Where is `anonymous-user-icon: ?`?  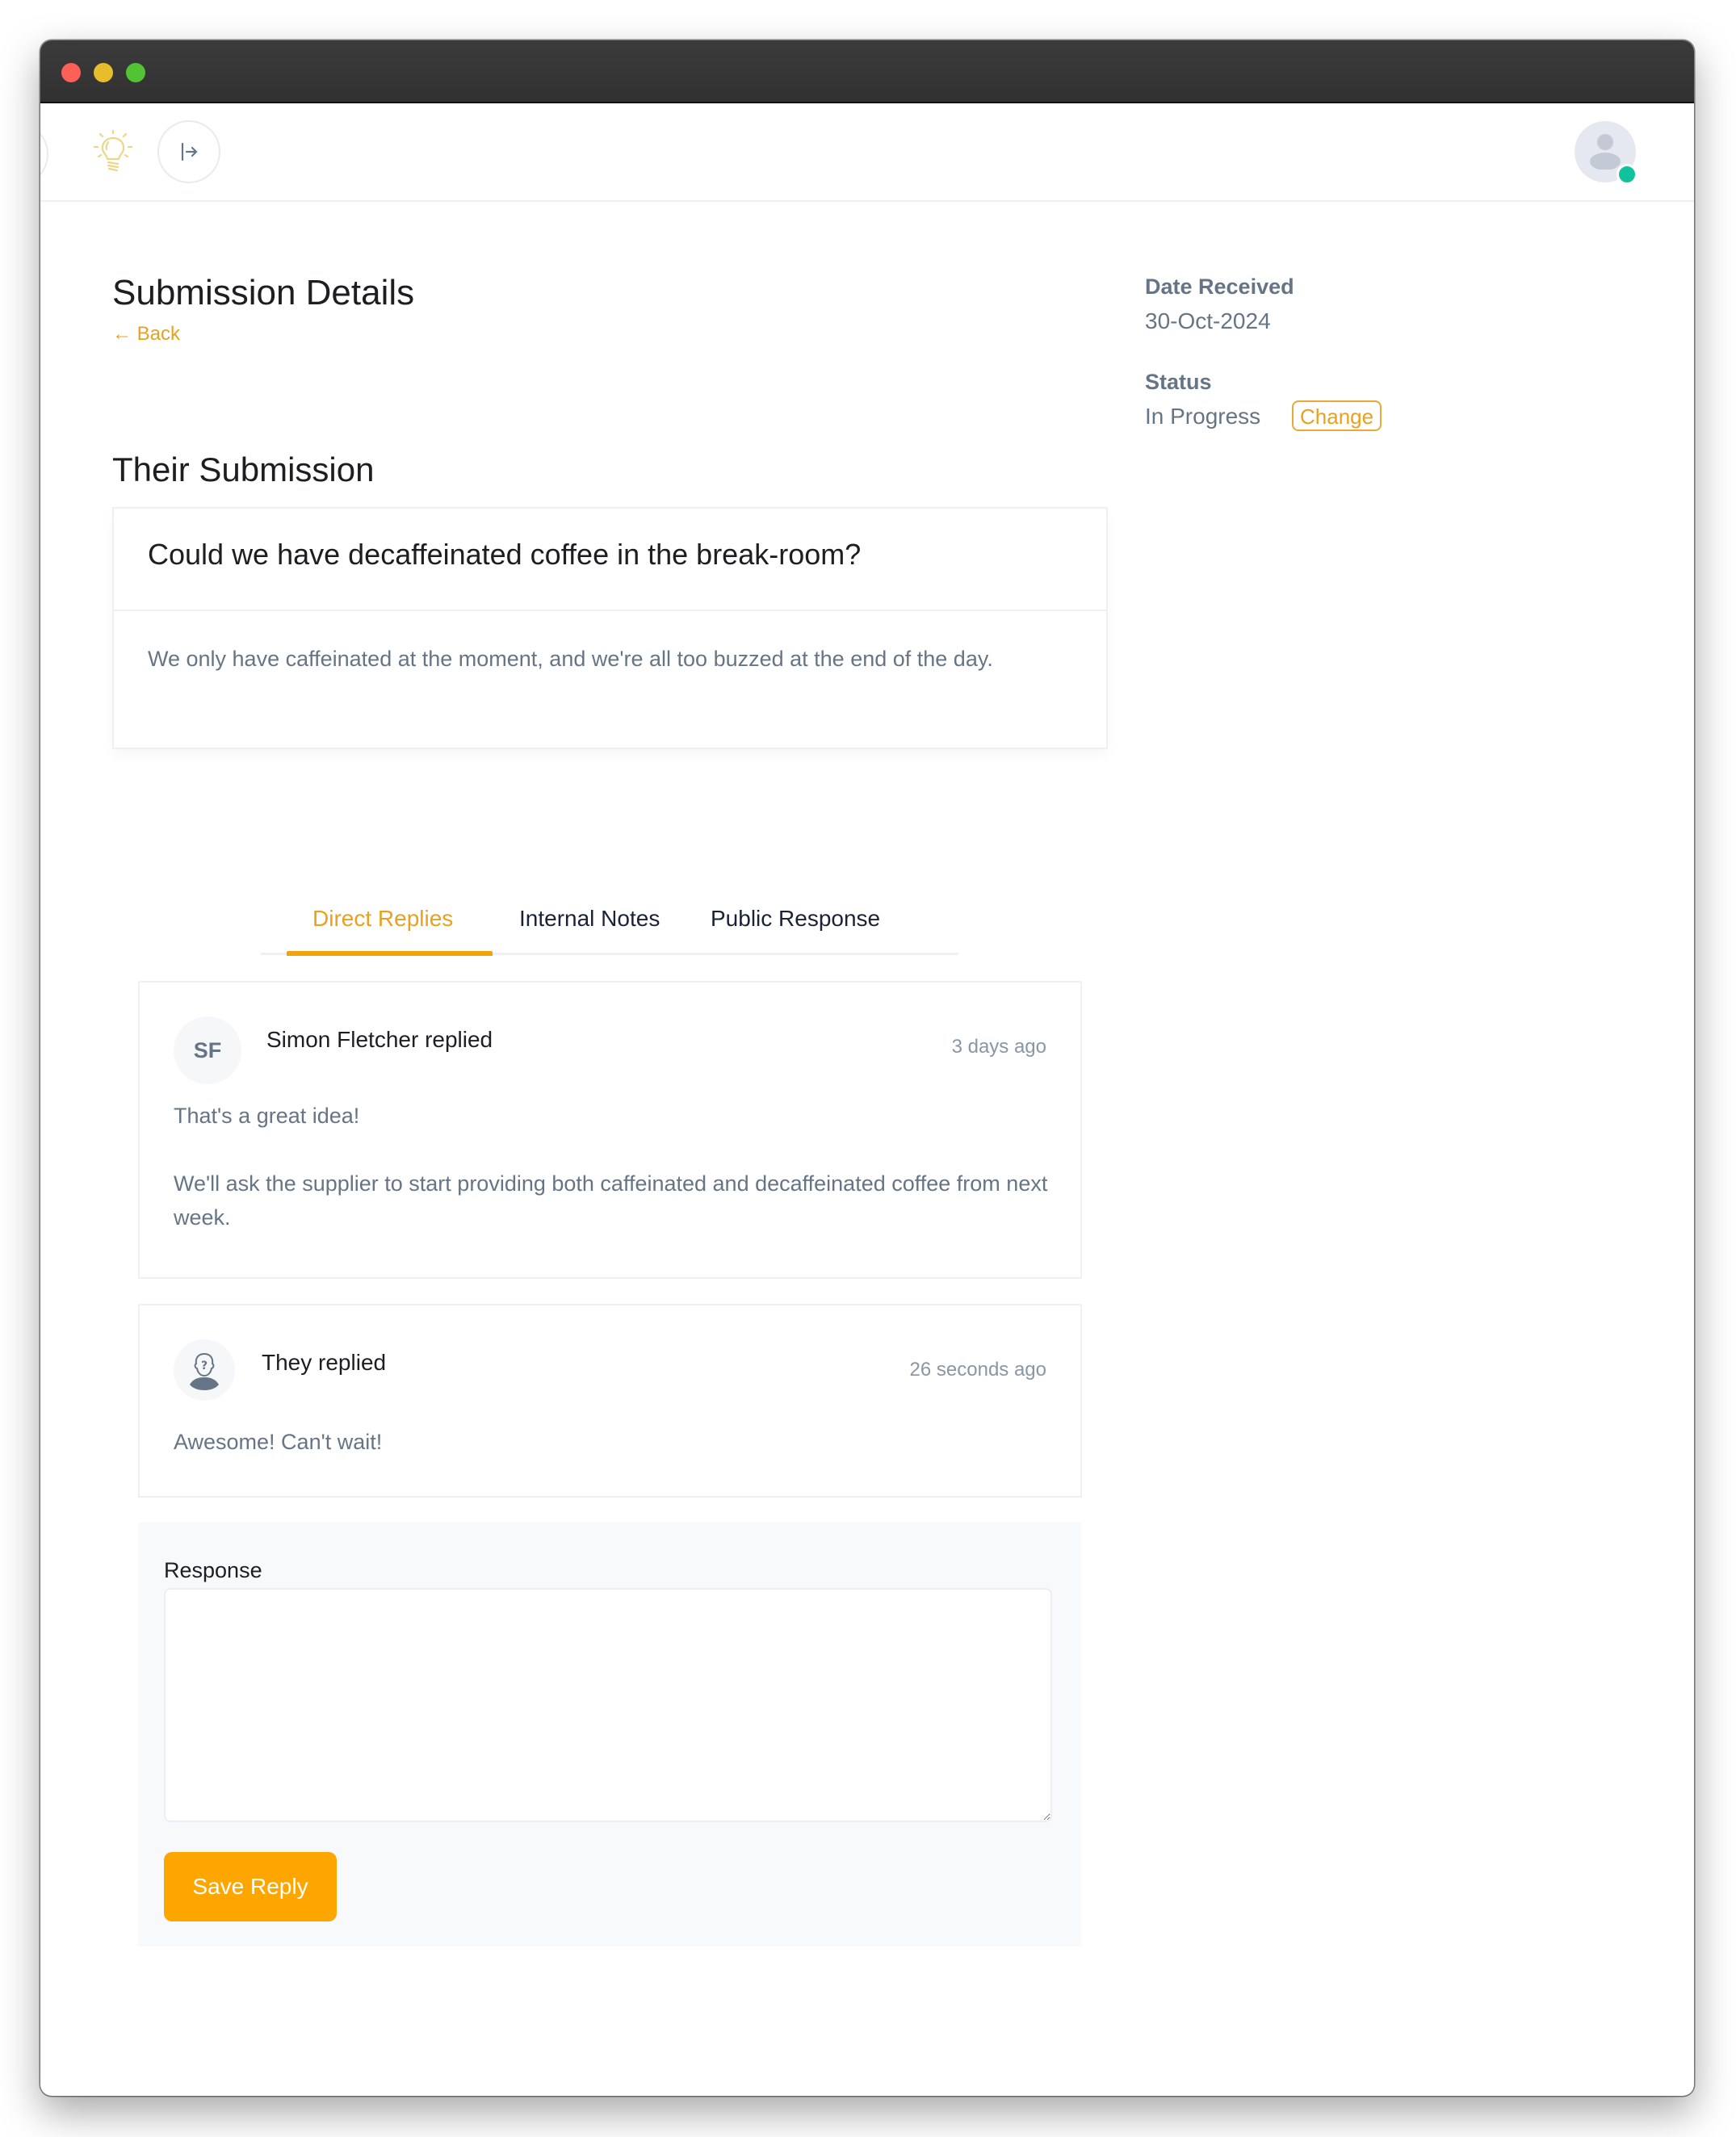 anonymous-user-icon: ? is located at coordinates (204, 1371).